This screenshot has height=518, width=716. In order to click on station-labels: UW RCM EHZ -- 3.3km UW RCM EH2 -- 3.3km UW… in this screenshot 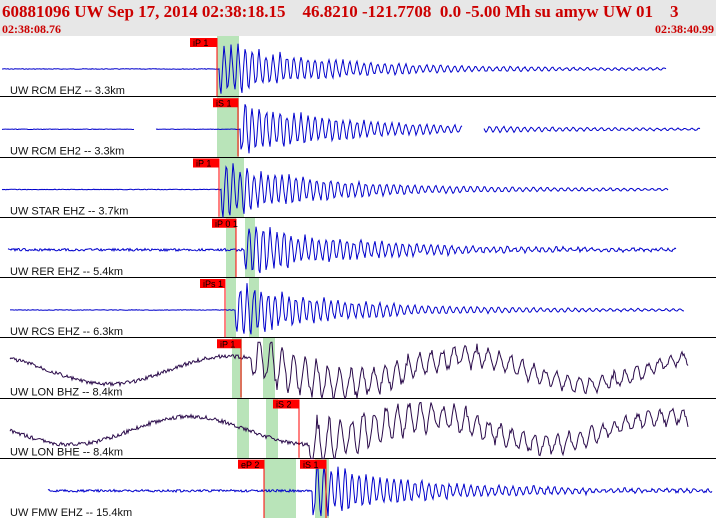, I will do `click(71, 301)`.